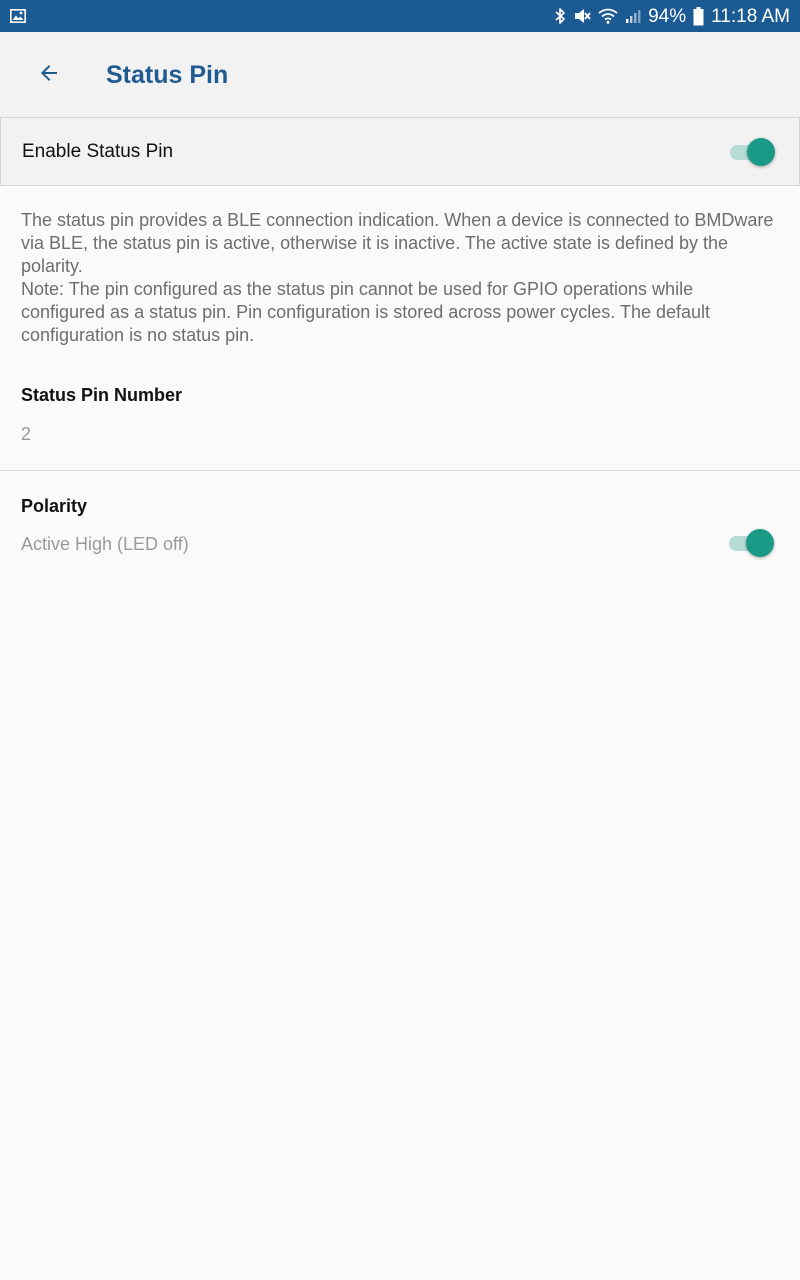  Describe the element at coordinates (633, 16) in the screenshot. I see `signal-icon` at that location.